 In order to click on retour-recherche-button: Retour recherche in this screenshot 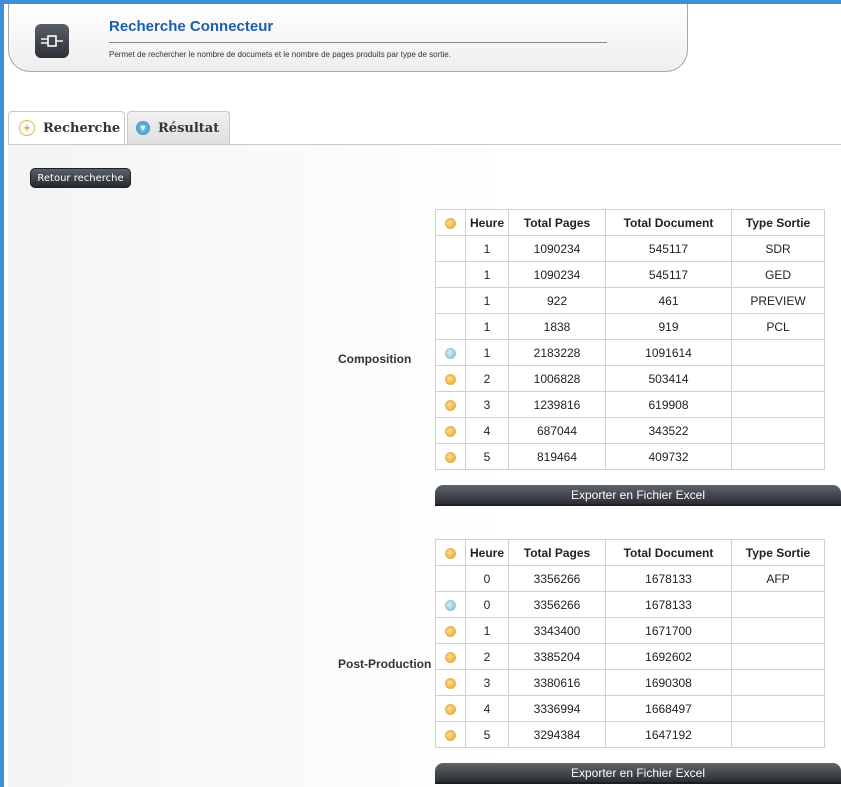, I will do `click(80, 178)`.